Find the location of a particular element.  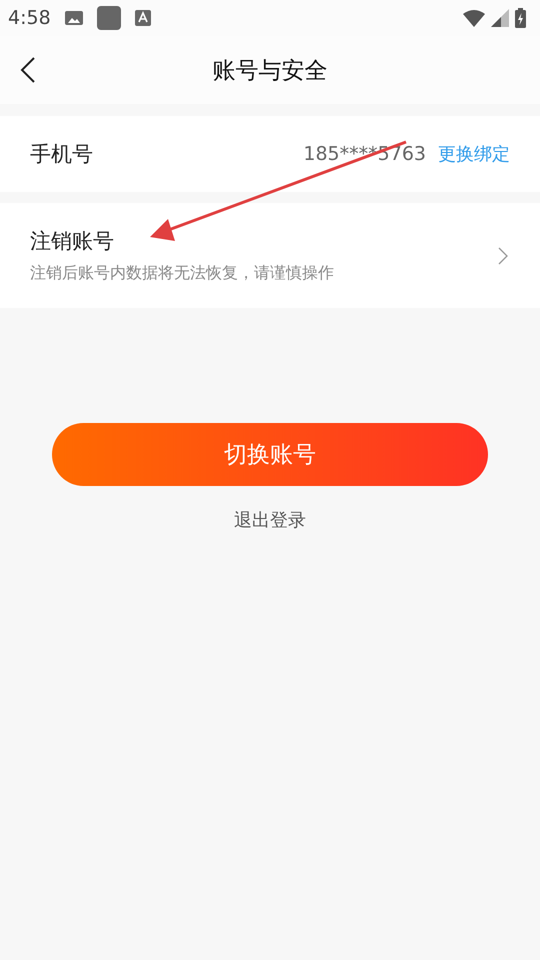

square-icon is located at coordinates (108, 18).